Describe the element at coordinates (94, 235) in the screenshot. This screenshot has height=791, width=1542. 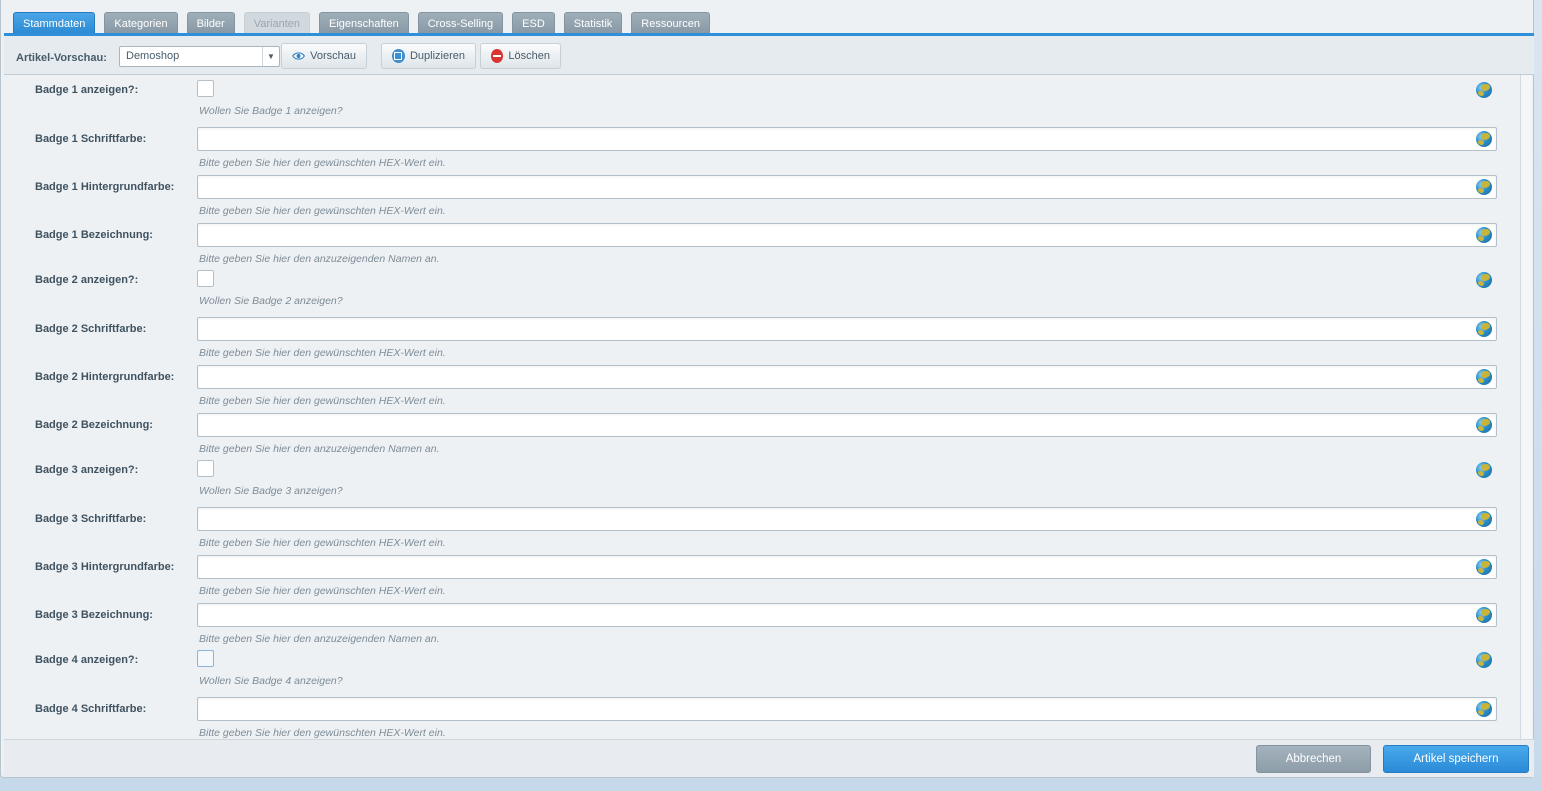
I see `field-label: Badge 1 Bezeichnung:` at that location.